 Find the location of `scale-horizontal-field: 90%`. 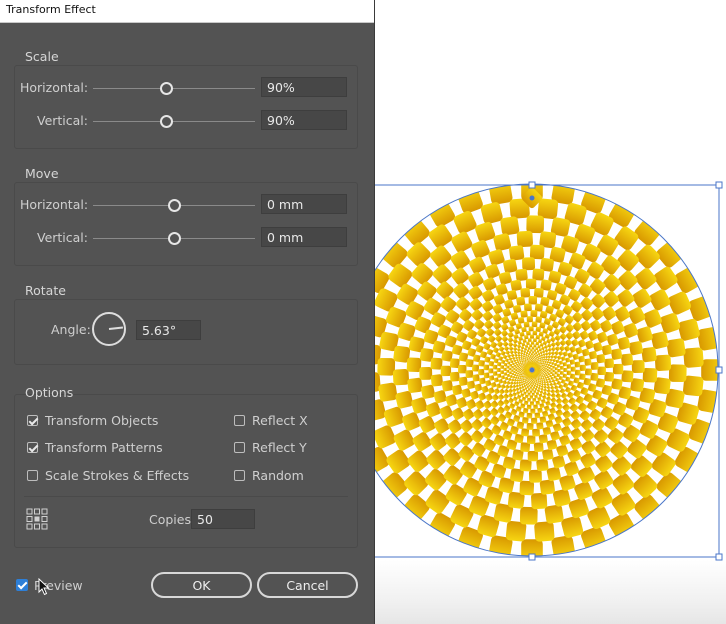

scale-horizontal-field: 90% is located at coordinates (304, 87).